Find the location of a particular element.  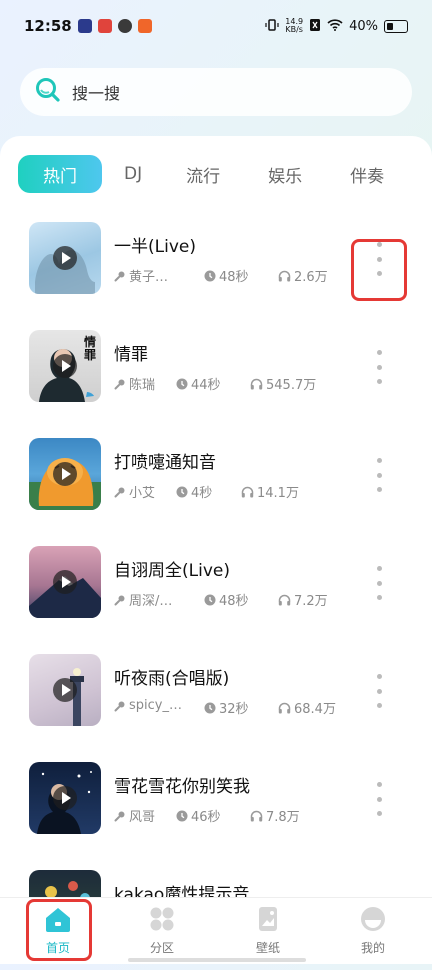

status-bar: 12:58 14.9 KB/s 40% is located at coordinates (216, 26).